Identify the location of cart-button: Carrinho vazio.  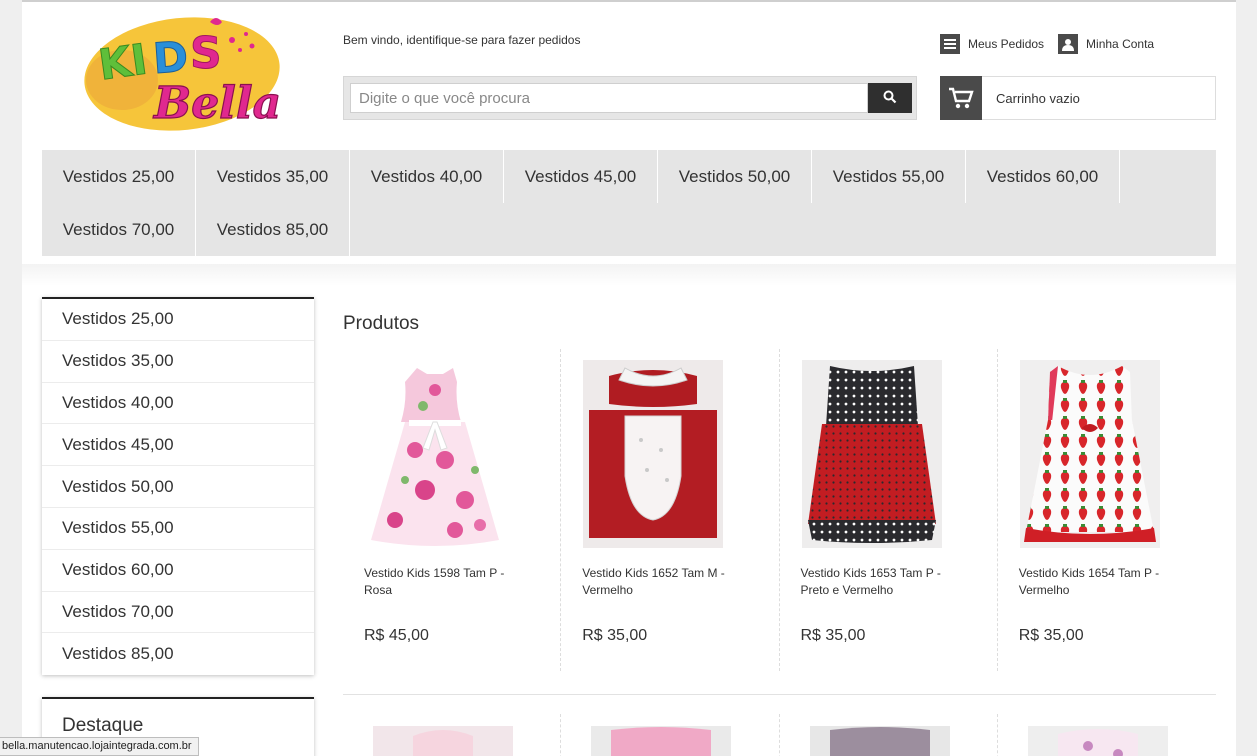
(1078, 97).